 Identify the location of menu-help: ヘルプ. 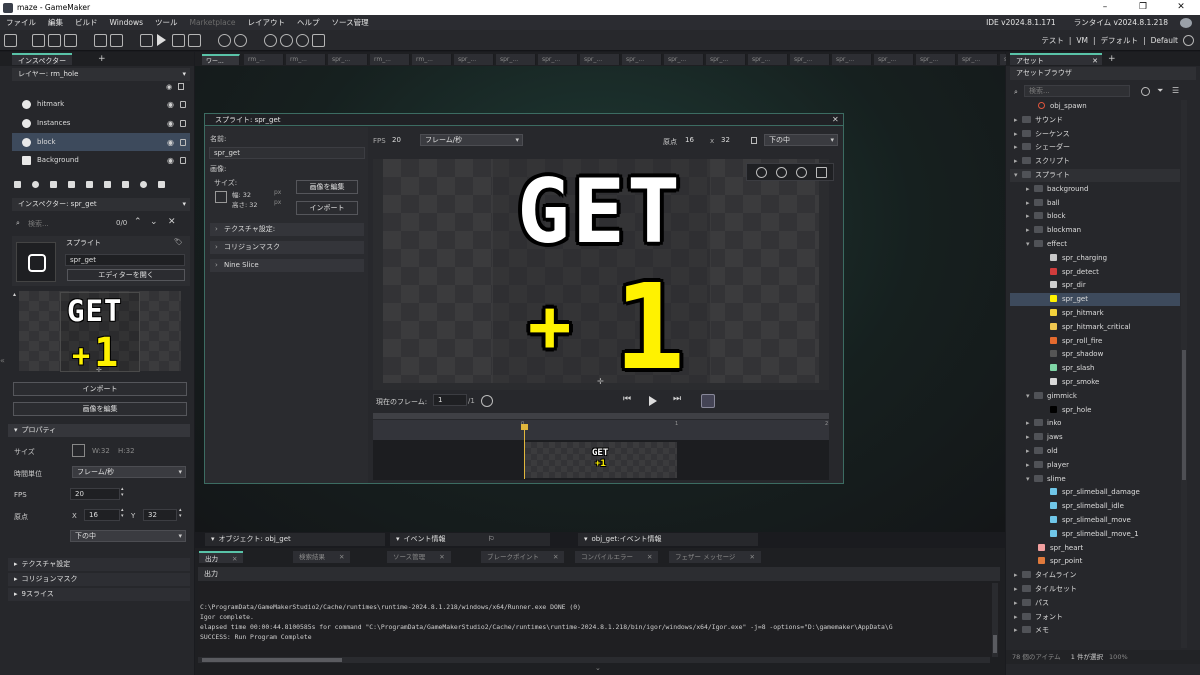
(308, 22).